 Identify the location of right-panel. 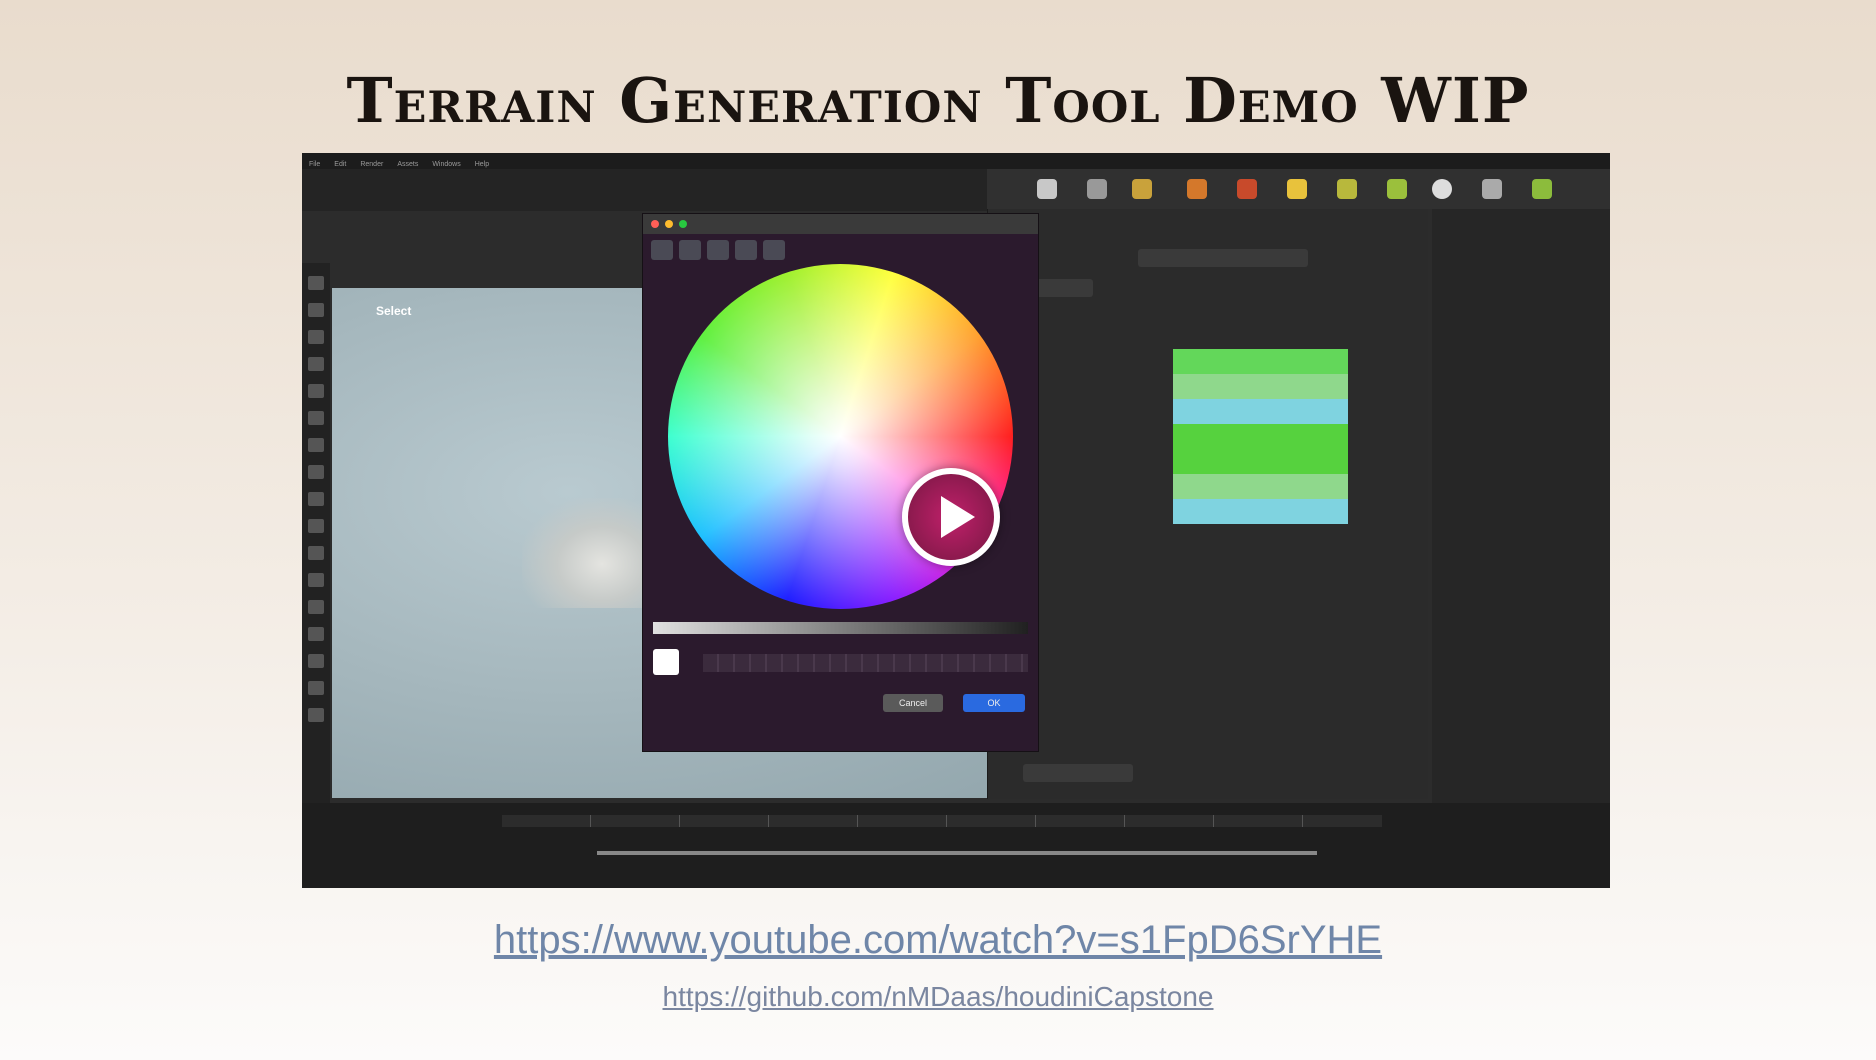
(1521, 548).